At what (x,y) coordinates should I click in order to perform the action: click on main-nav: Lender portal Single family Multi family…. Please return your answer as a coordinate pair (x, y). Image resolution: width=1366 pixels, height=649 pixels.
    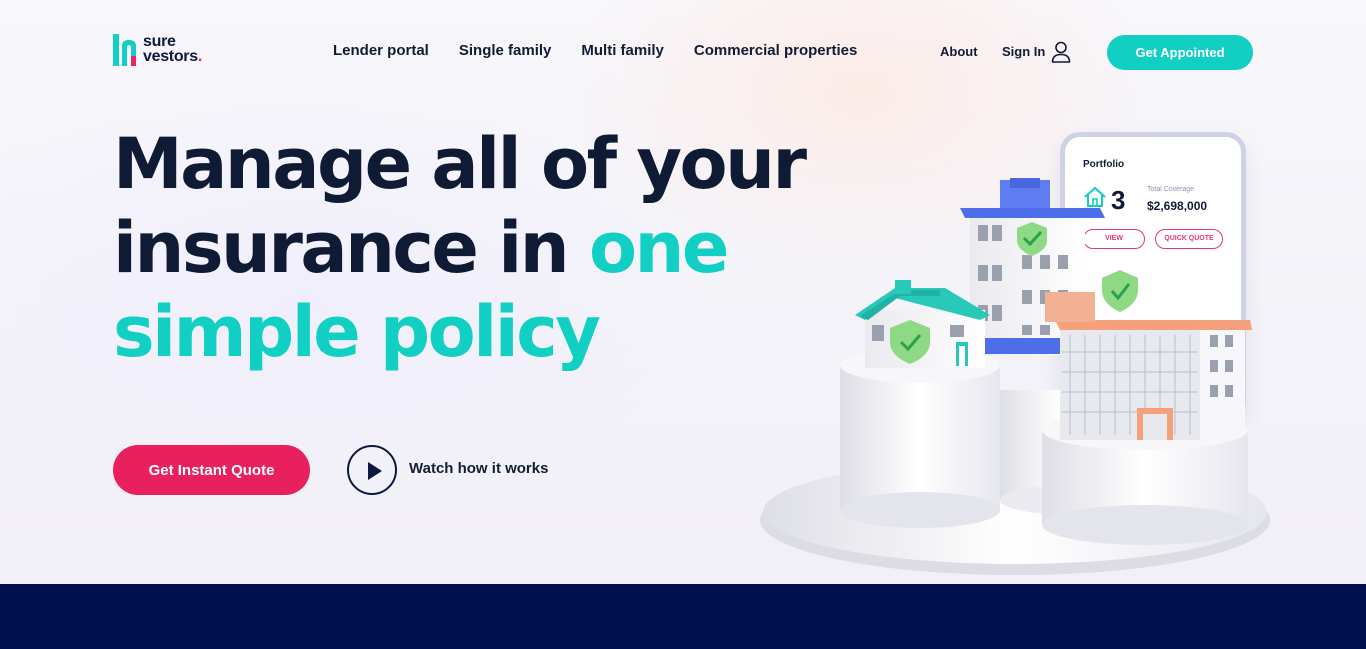
    Looking at the image, I should click on (595, 50).